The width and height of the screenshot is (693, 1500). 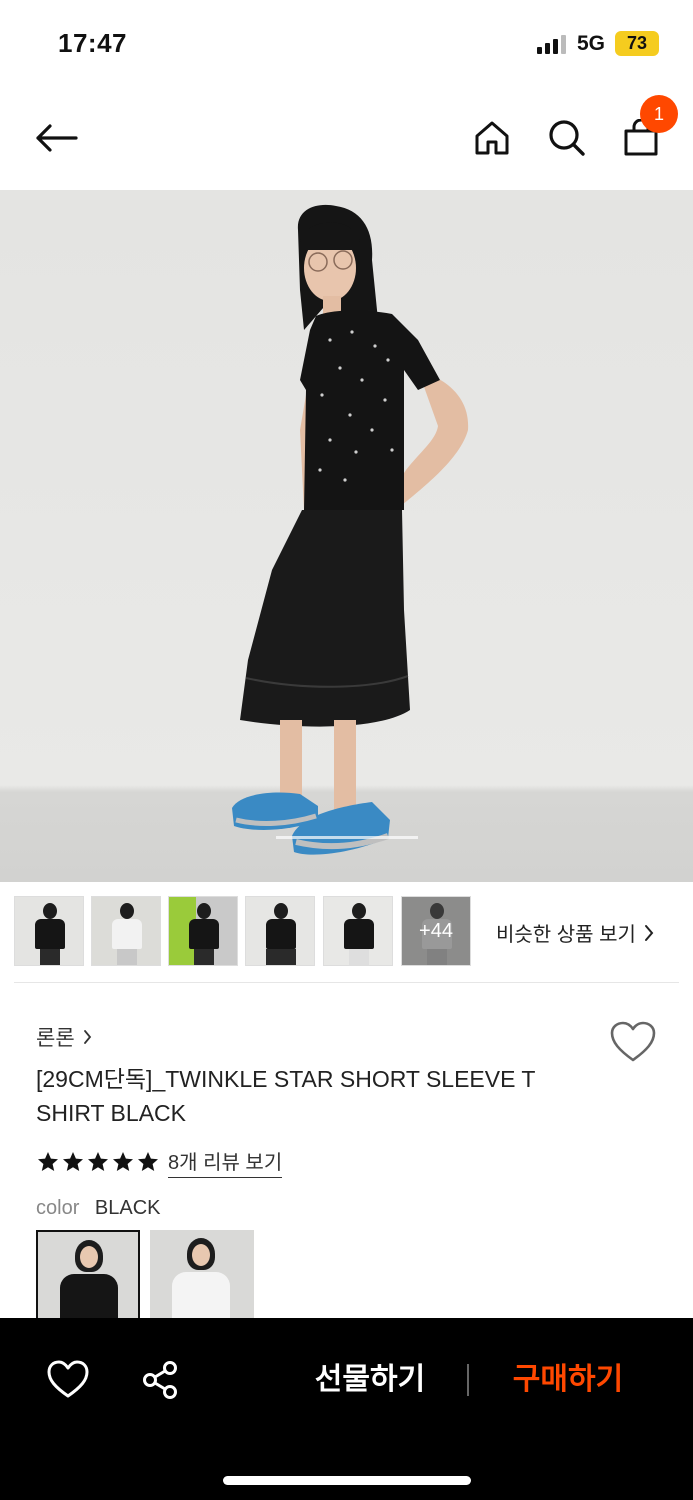 I want to click on rating-row: 8개 리뷰 보기, so click(x=159, y=1162).